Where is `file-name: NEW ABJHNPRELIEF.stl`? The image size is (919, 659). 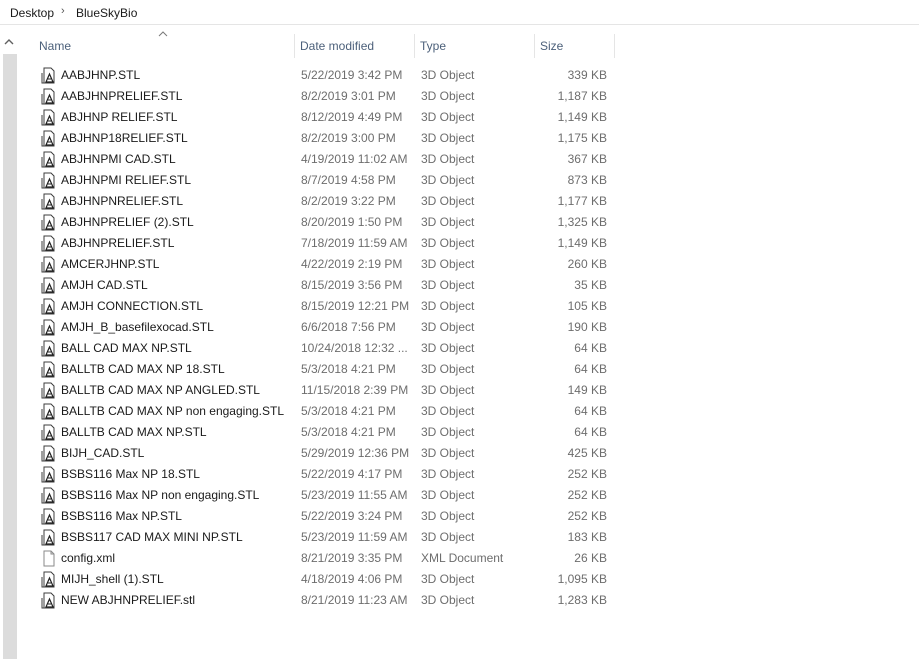 file-name: NEW ABJHNPRELIEF.stl is located at coordinates (128, 600).